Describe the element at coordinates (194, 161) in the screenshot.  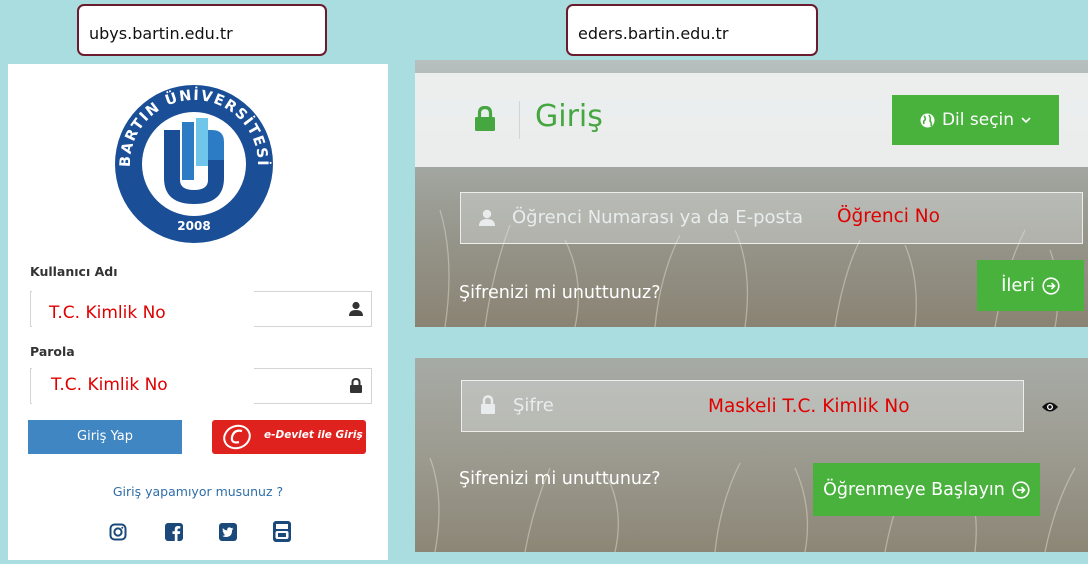
I see `logo-emblem` at that location.